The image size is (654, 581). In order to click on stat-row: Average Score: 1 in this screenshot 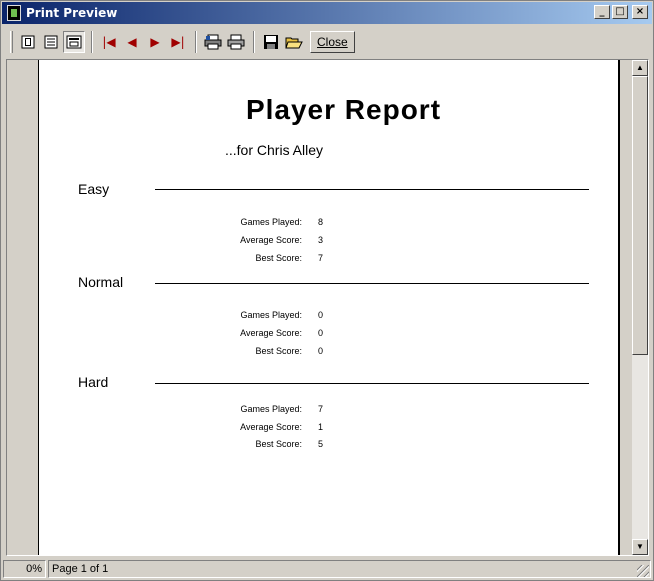, I will do `click(289, 427)`.